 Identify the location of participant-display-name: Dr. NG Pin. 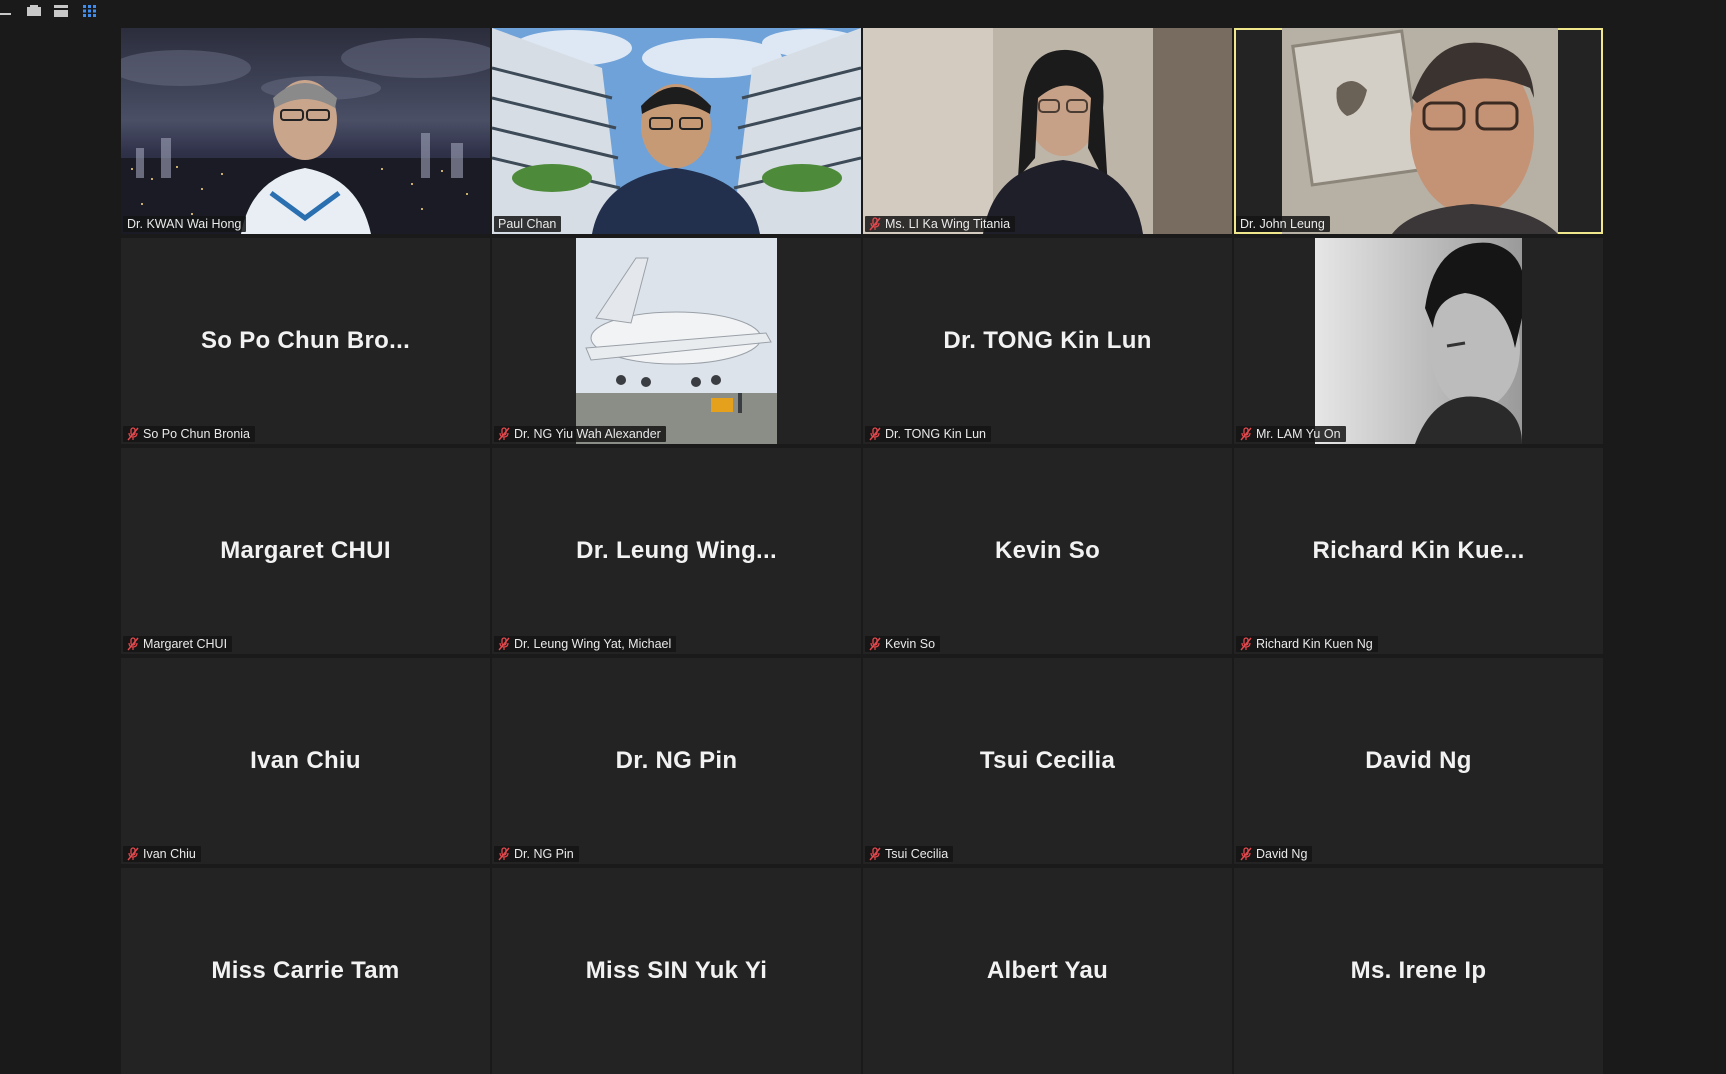
(676, 760).